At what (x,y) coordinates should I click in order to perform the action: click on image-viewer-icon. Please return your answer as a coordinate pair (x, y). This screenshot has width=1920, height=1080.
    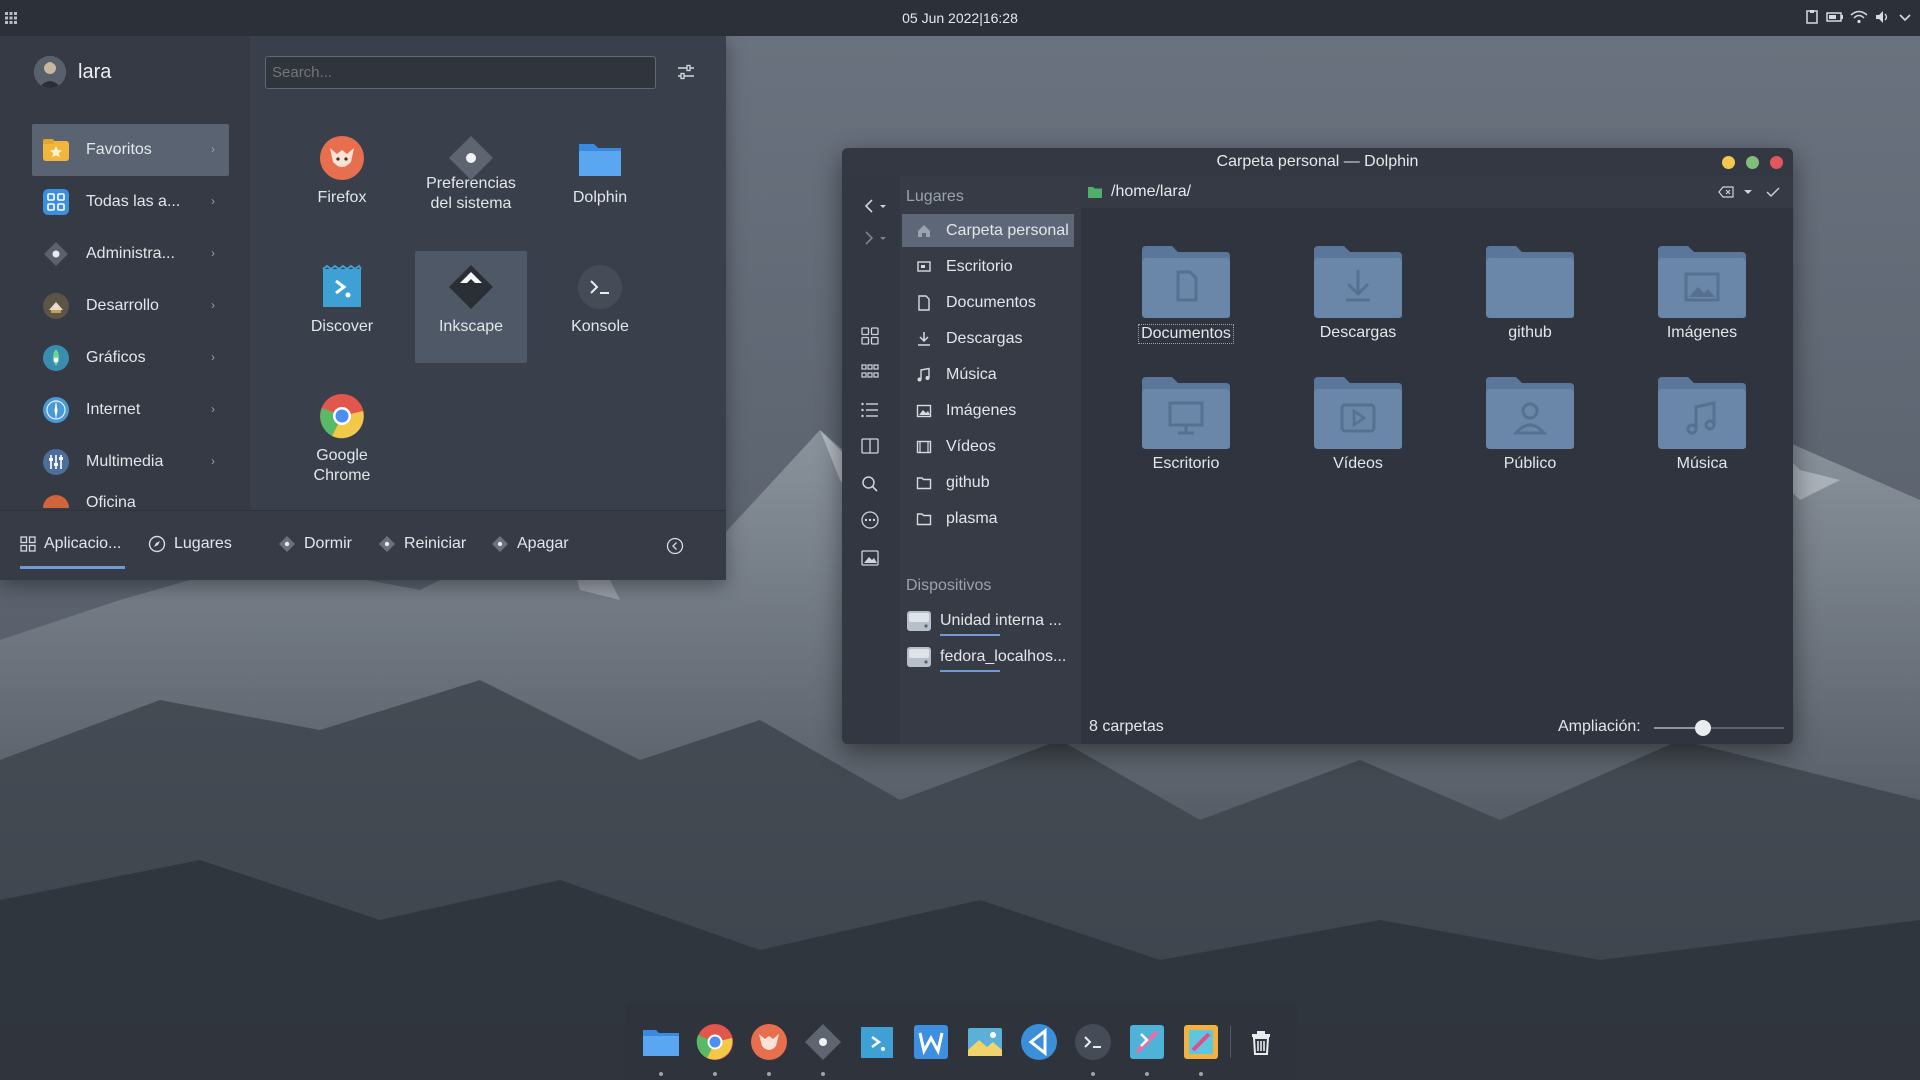
    Looking at the image, I should click on (985, 1042).